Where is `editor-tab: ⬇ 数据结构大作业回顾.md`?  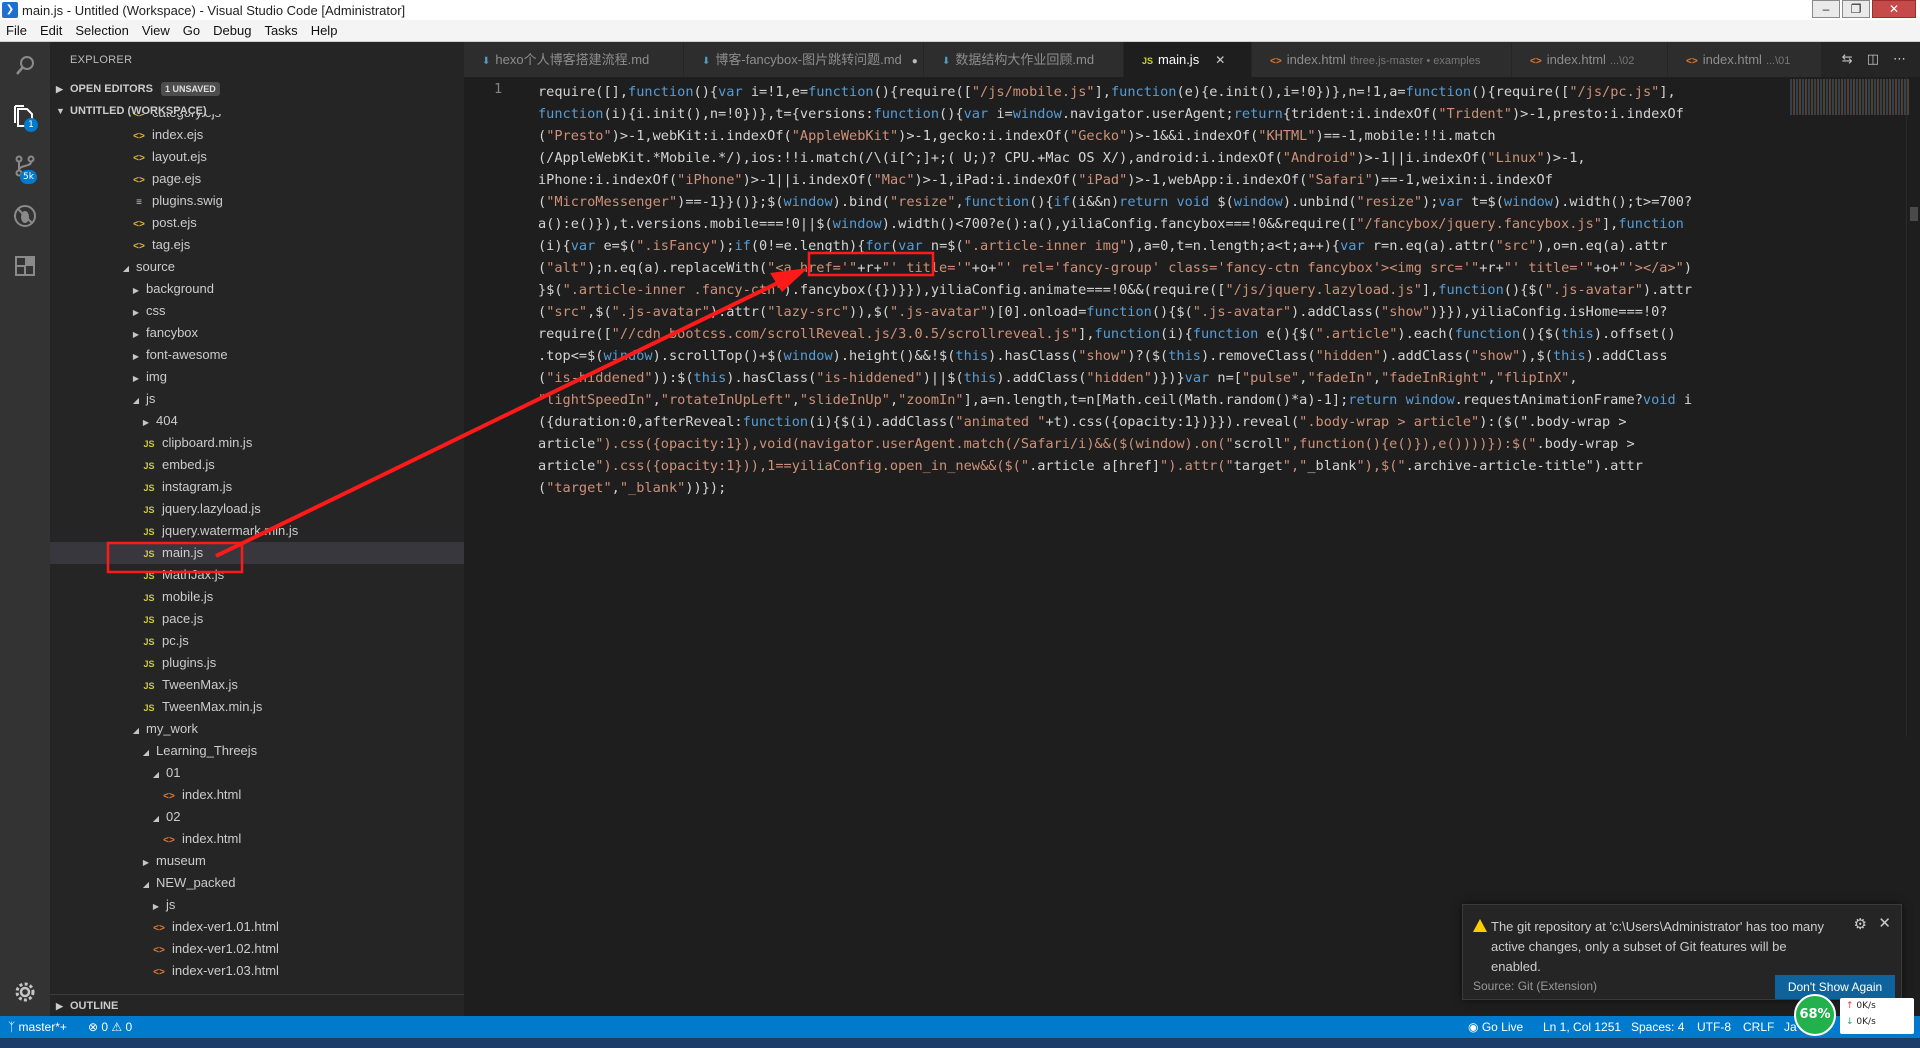
editor-tab: ⬇ 数据结构大作业回顾.md is located at coordinates (1024, 59).